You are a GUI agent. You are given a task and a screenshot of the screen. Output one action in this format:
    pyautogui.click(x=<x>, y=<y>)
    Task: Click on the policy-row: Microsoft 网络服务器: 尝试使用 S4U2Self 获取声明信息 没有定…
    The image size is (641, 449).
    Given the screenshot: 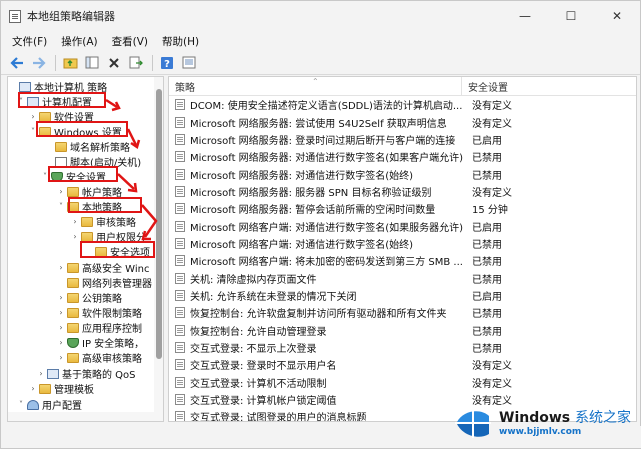 What is the action you would take?
    pyautogui.click(x=402, y=121)
    